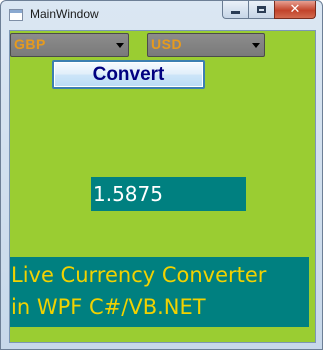 The height and width of the screenshot is (350, 323). What do you see at coordinates (30, 44) in the screenshot?
I see `from-currency-value: GBP` at bounding box center [30, 44].